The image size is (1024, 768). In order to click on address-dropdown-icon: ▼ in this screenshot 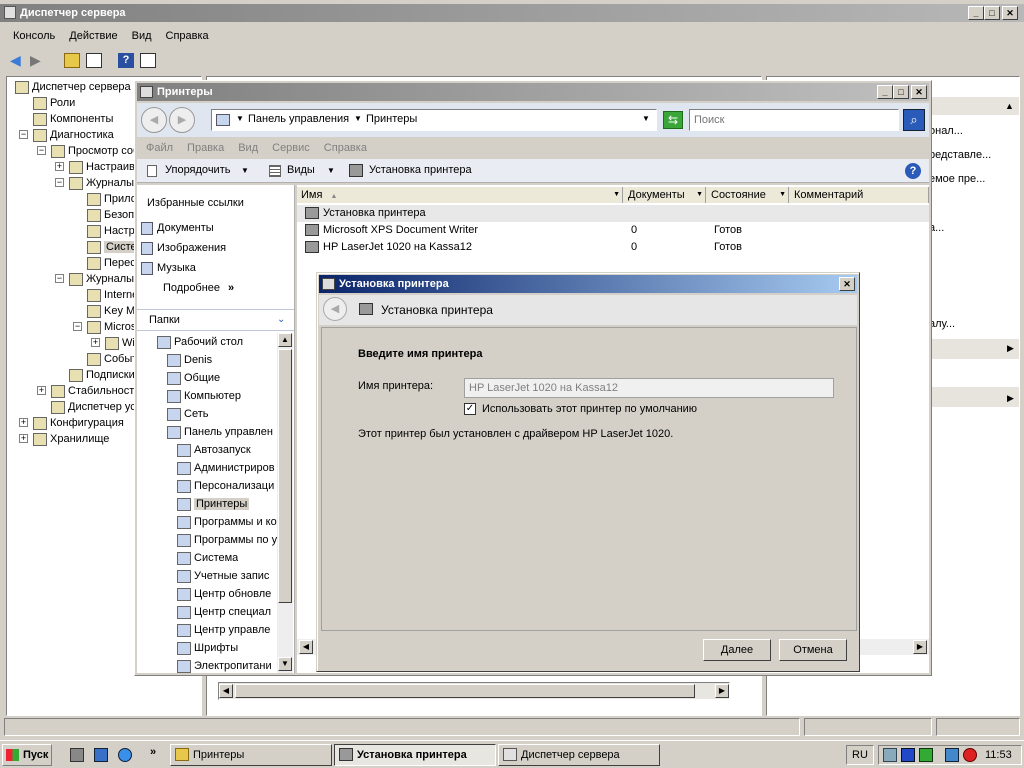, I will do `click(646, 118)`.